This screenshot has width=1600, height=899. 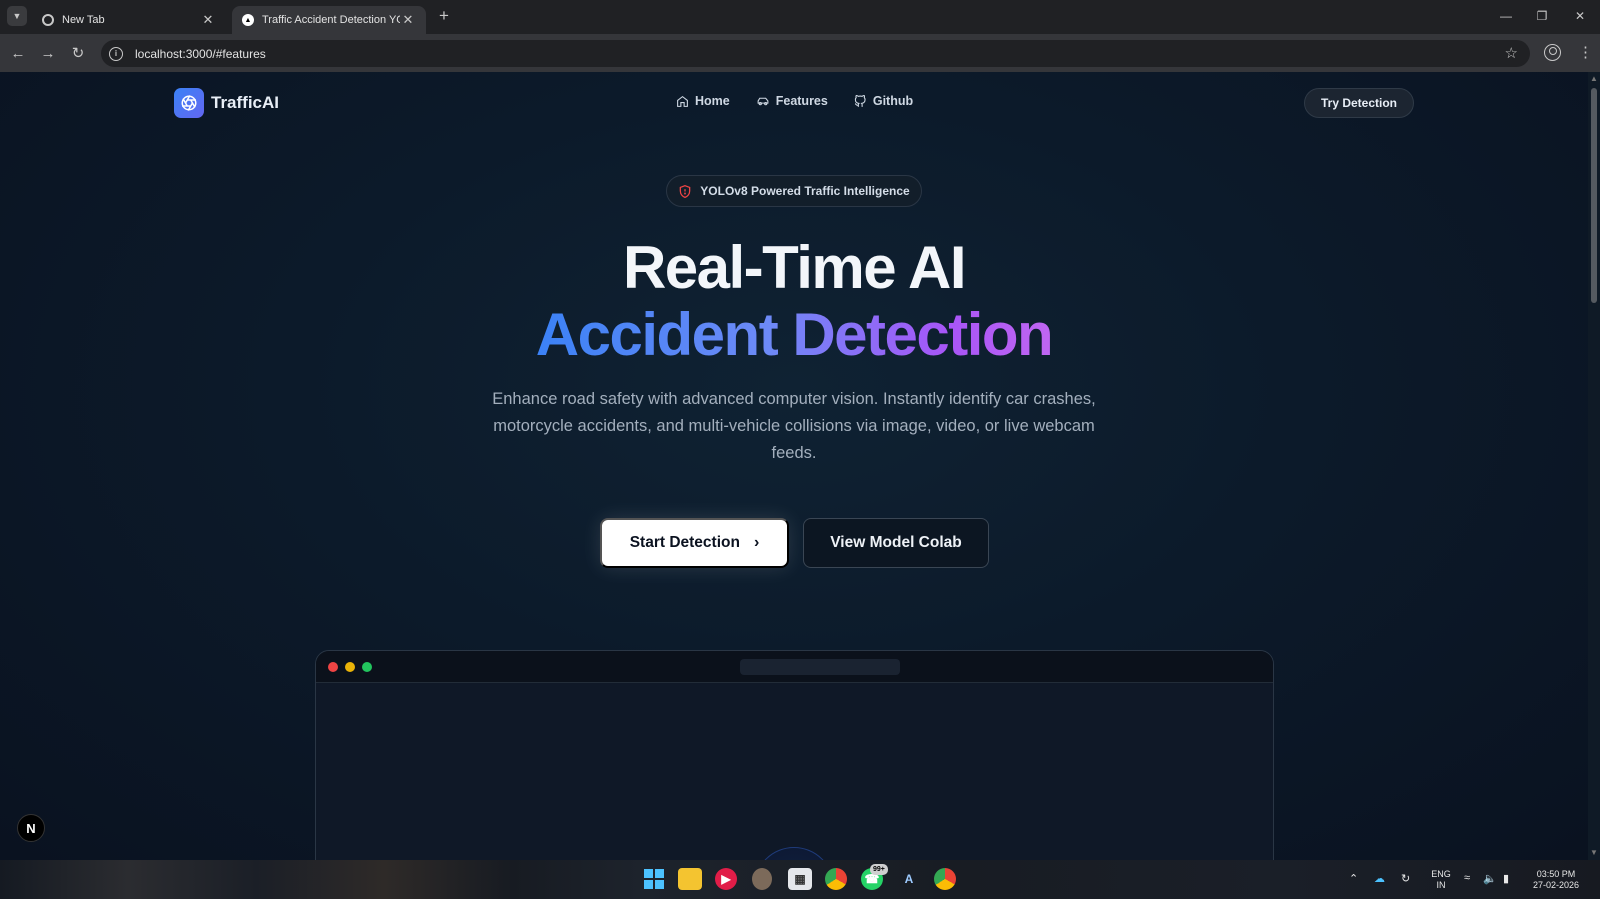 I want to click on whatsapp-notification-badge: 99+, so click(x=879, y=869).